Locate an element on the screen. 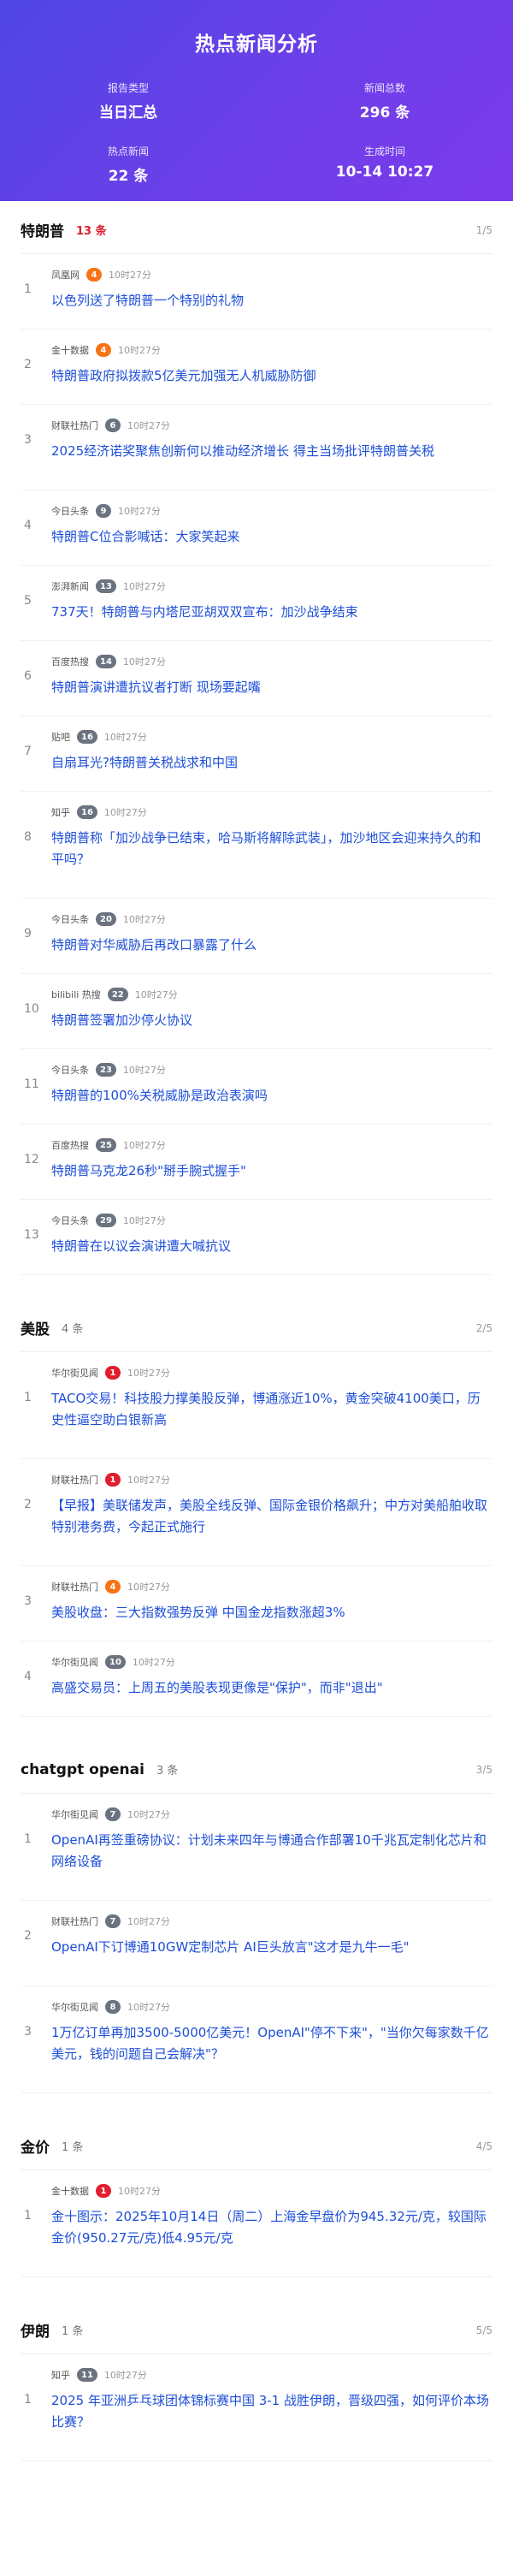 The width and height of the screenshot is (513, 2576). section-header: 特朗普 13 条 1/5 is located at coordinates (256, 230).